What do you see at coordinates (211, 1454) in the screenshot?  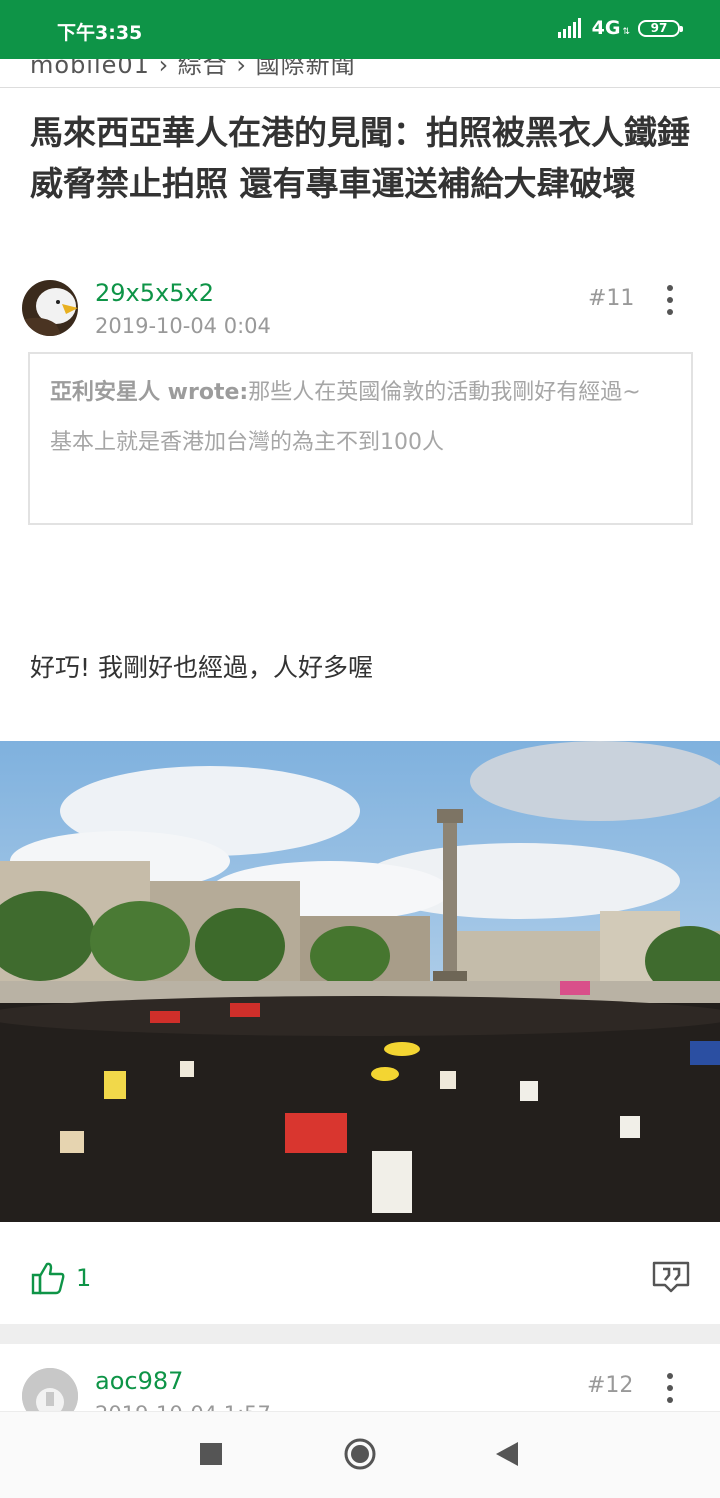 I see `square-icon` at bounding box center [211, 1454].